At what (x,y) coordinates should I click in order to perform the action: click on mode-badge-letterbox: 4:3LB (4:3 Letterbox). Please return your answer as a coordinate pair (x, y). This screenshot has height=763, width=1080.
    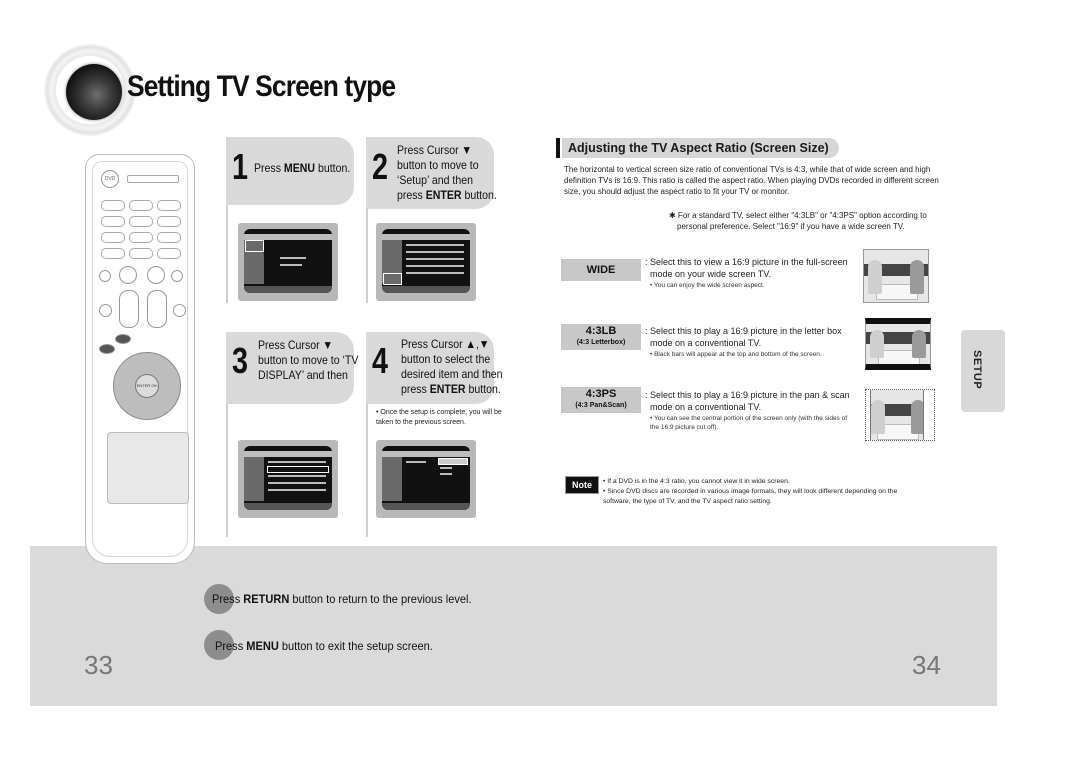
    Looking at the image, I should click on (601, 337).